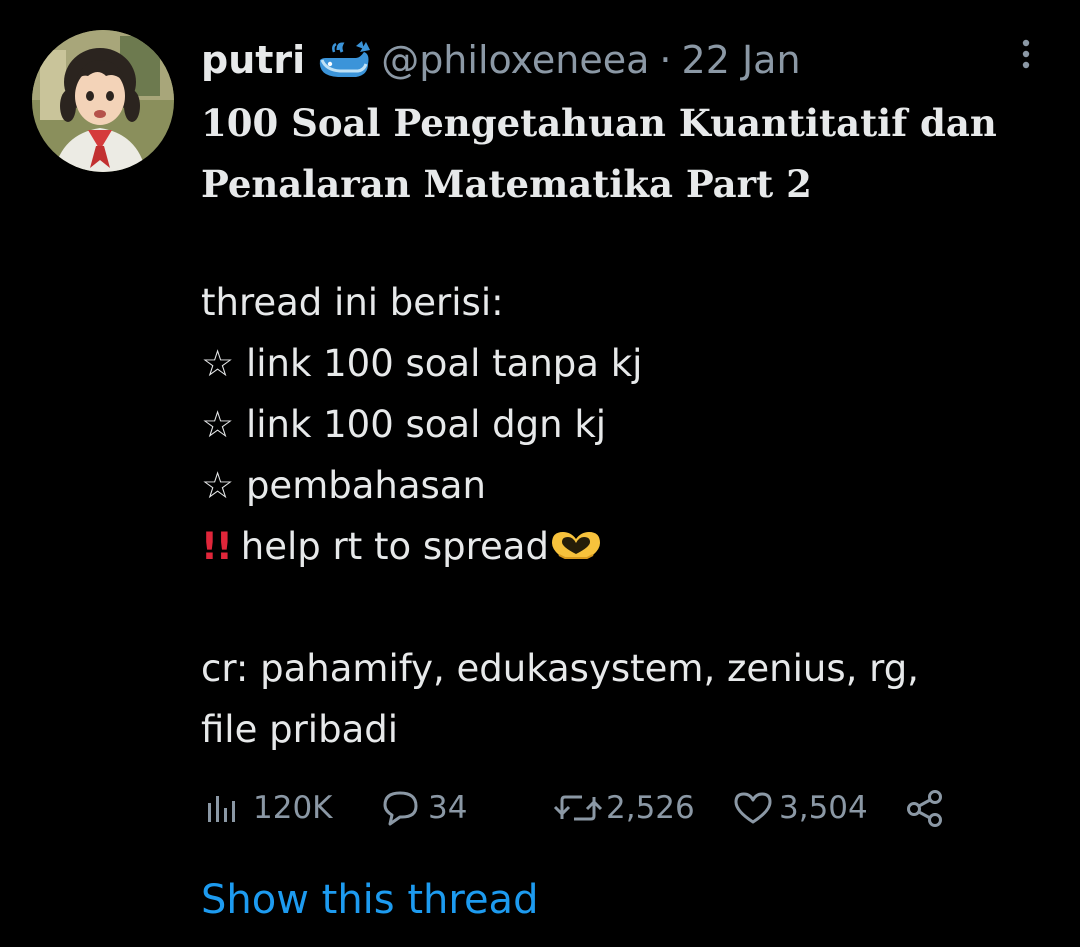 This screenshot has height=947, width=1080. I want to click on list-item: ☆ pembahasan, so click(631, 485).